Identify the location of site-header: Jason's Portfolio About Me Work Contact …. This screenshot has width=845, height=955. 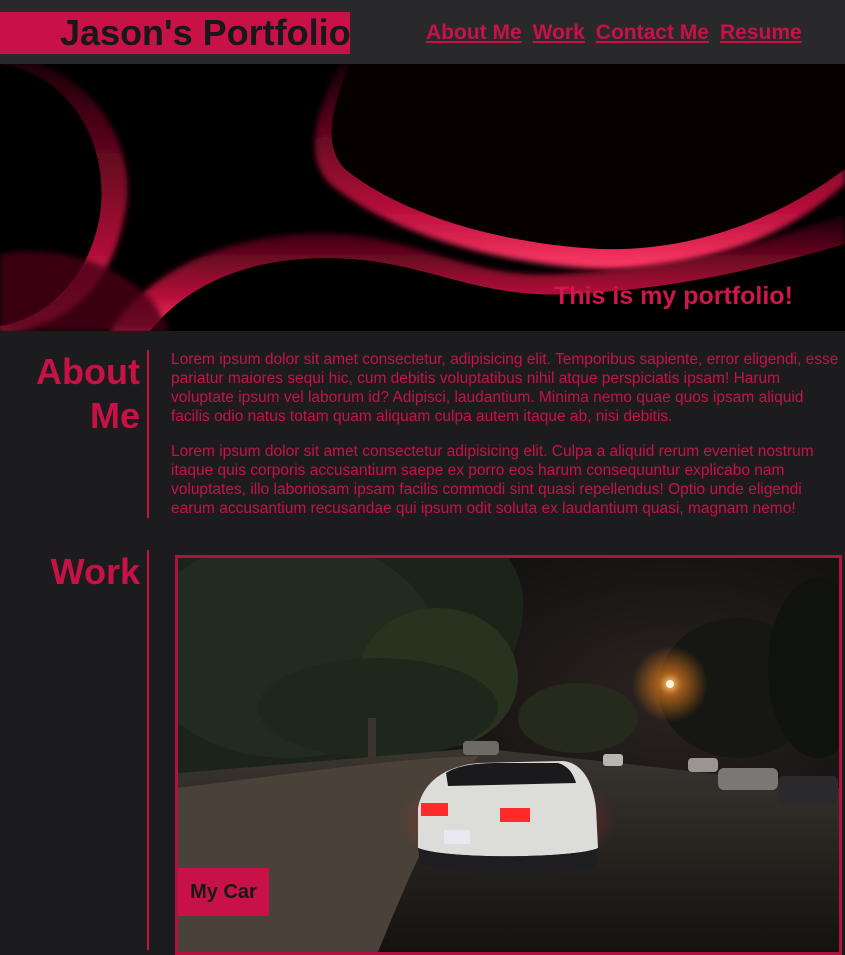
(422, 32).